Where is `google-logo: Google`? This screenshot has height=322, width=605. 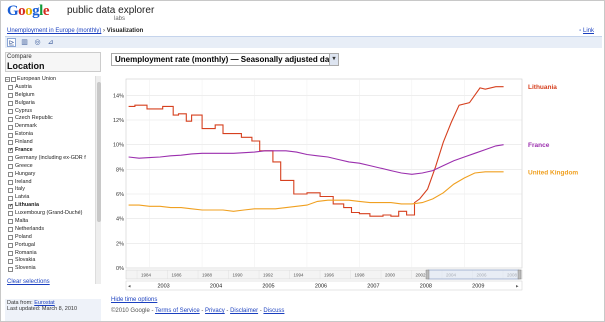
google-logo: Google is located at coordinates (28, 11).